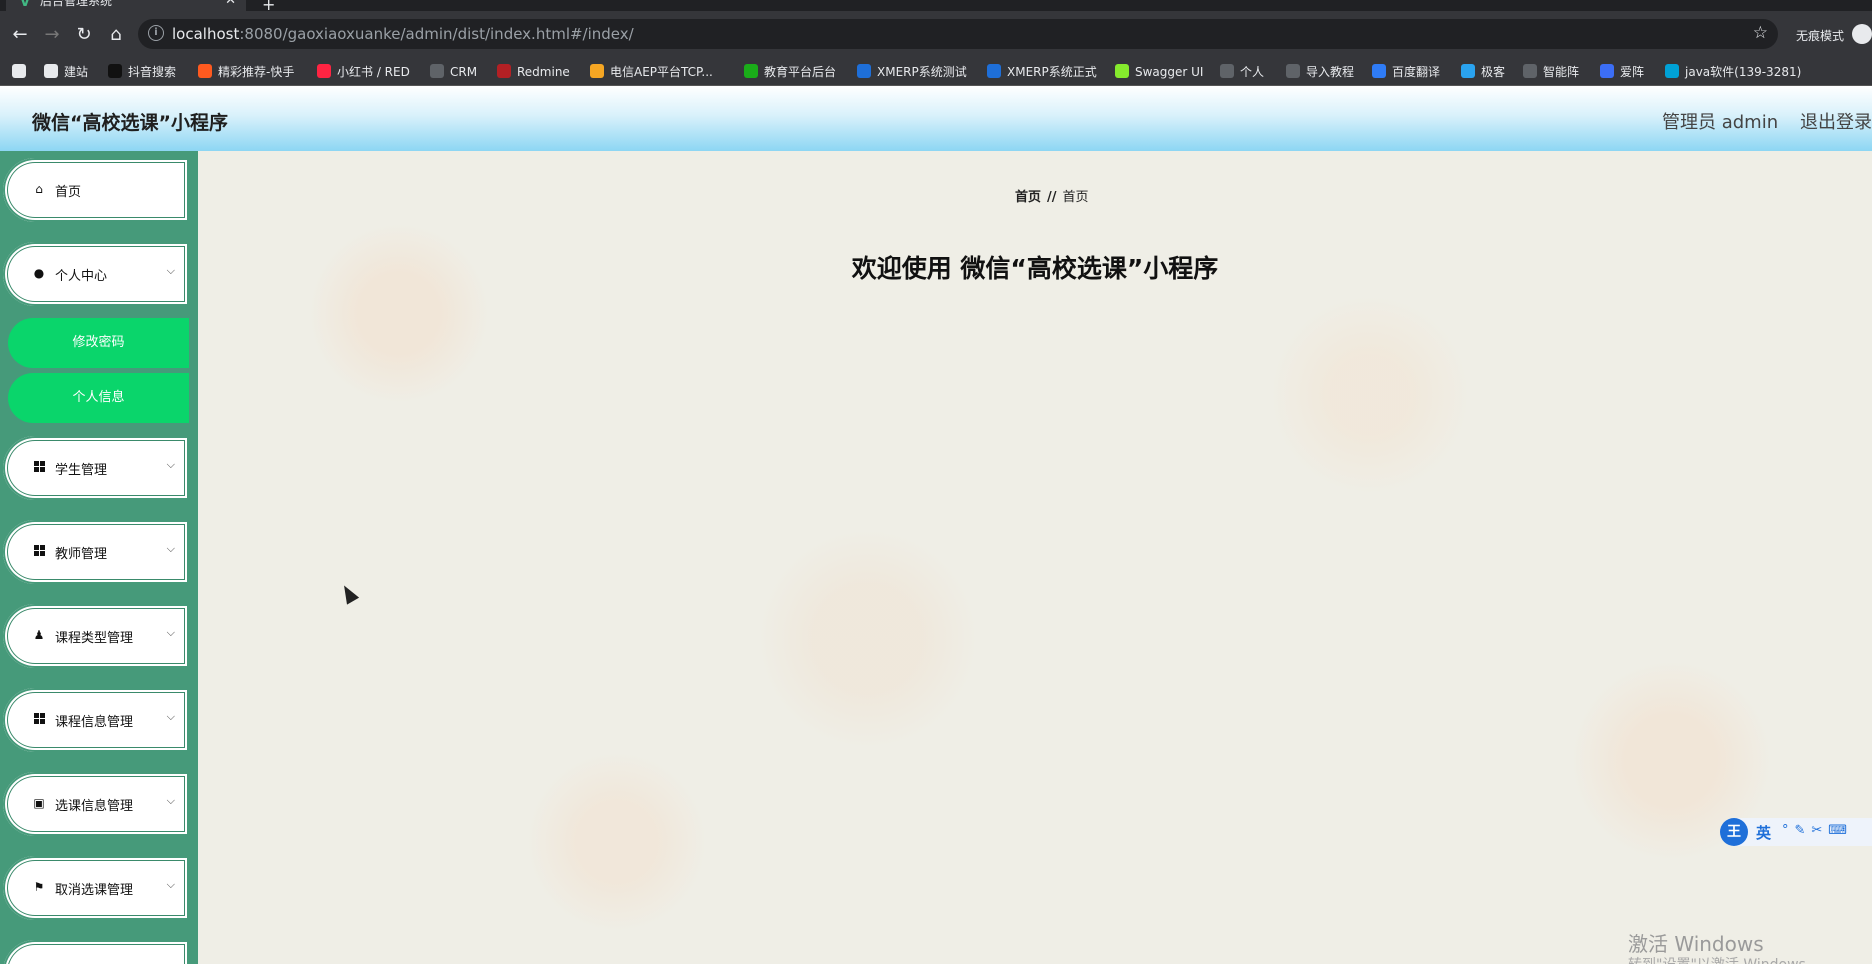 The image size is (1872, 964). Describe the element at coordinates (96, 636) in the screenshot. I see `sidebar-item-course-types: ♟ 课程类型管理 ⌵` at that location.